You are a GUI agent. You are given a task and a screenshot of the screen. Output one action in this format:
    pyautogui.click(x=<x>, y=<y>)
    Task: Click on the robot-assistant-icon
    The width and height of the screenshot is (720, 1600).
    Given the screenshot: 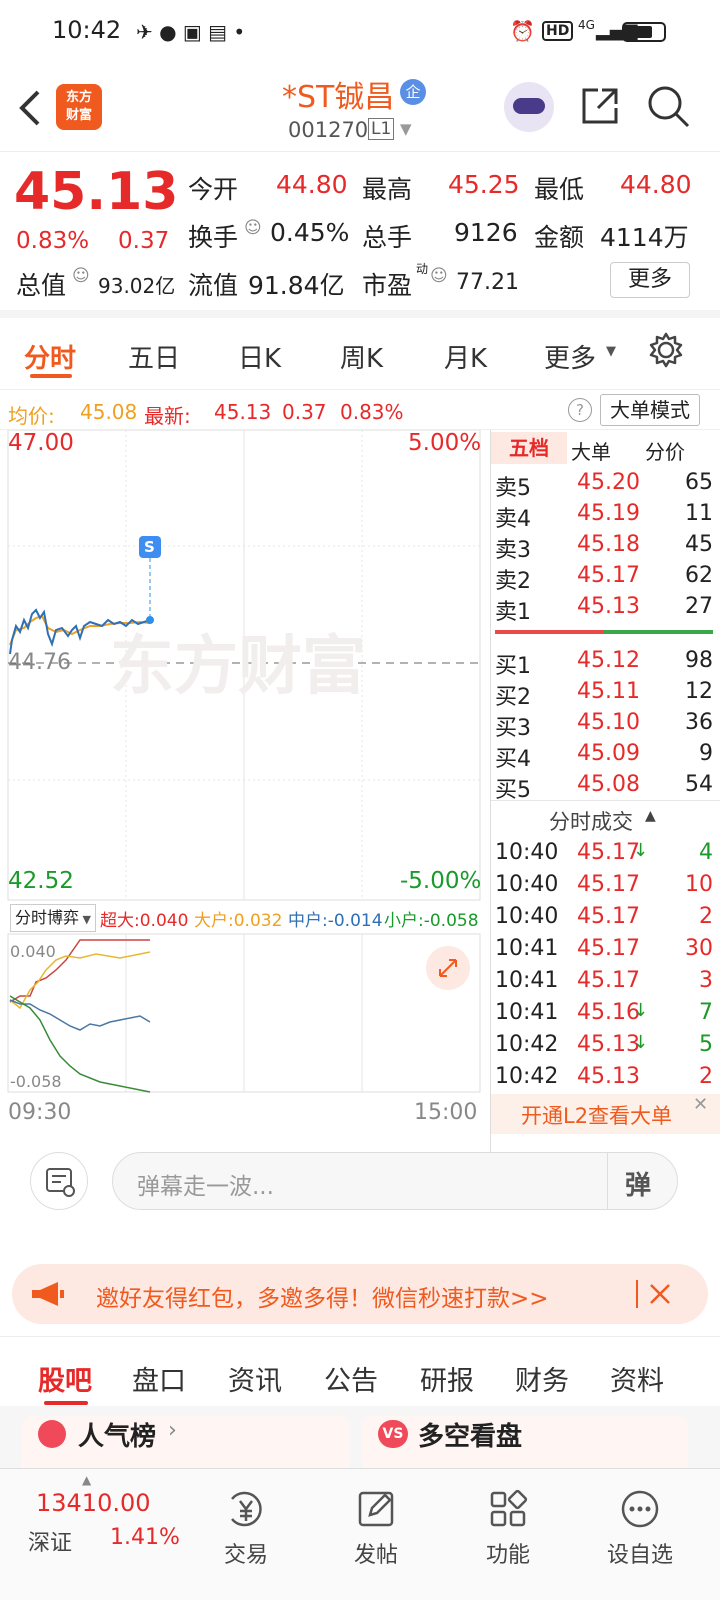 What is the action you would take?
    pyautogui.click(x=529, y=107)
    